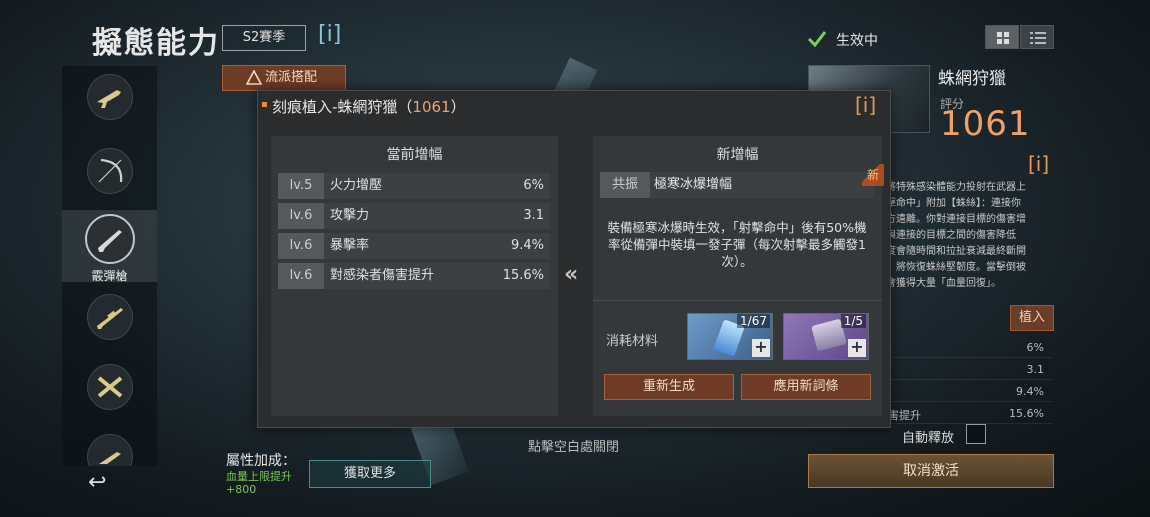  Describe the element at coordinates (259, 483) in the screenshot. I see `attribute-value: 血量上限提升 +800` at that location.